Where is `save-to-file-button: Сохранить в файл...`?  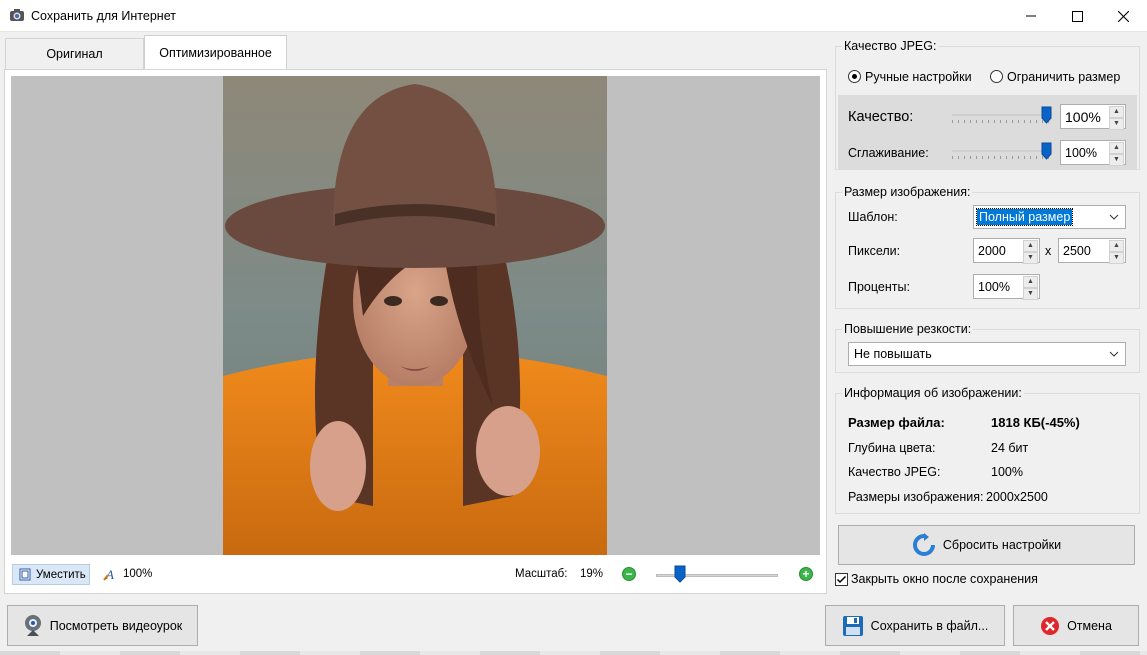
save-to-file-button: Сохранить в файл... is located at coordinates (915, 625).